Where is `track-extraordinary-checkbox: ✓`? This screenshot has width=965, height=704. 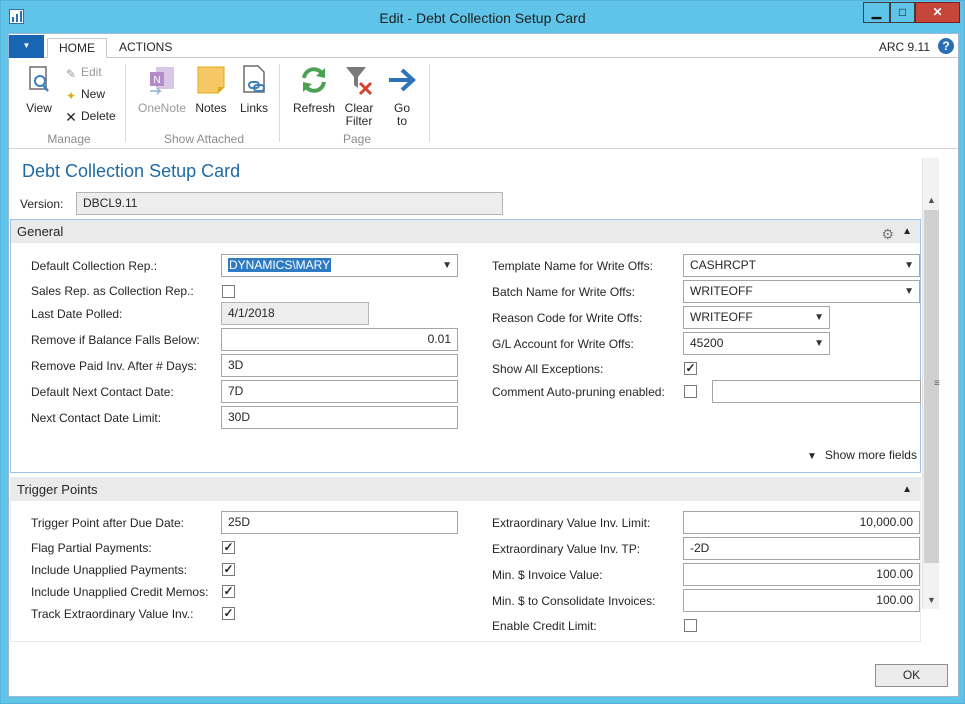
track-extraordinary-checkbox: ✓ is located at coordinates (228, 613).